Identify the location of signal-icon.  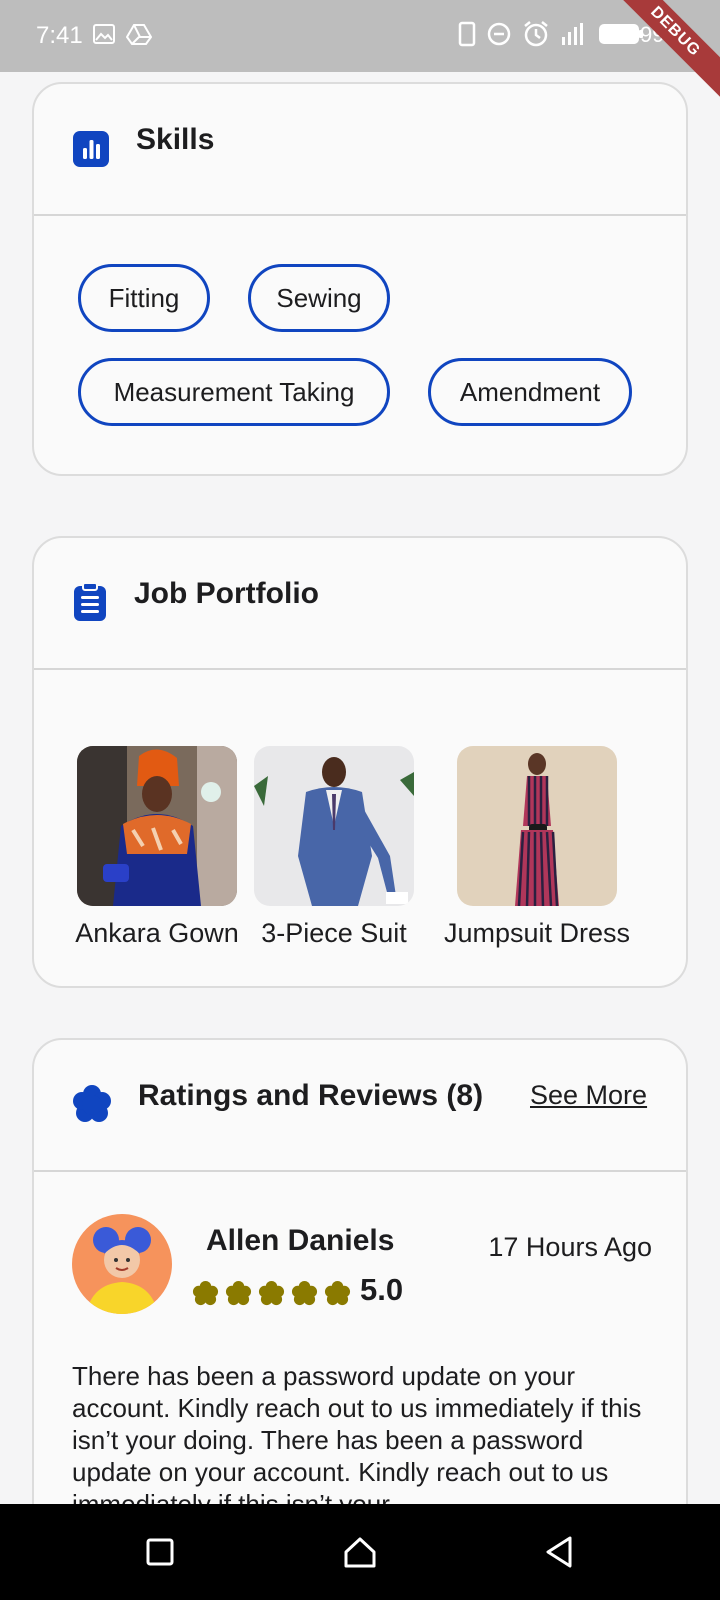
(572, 34).